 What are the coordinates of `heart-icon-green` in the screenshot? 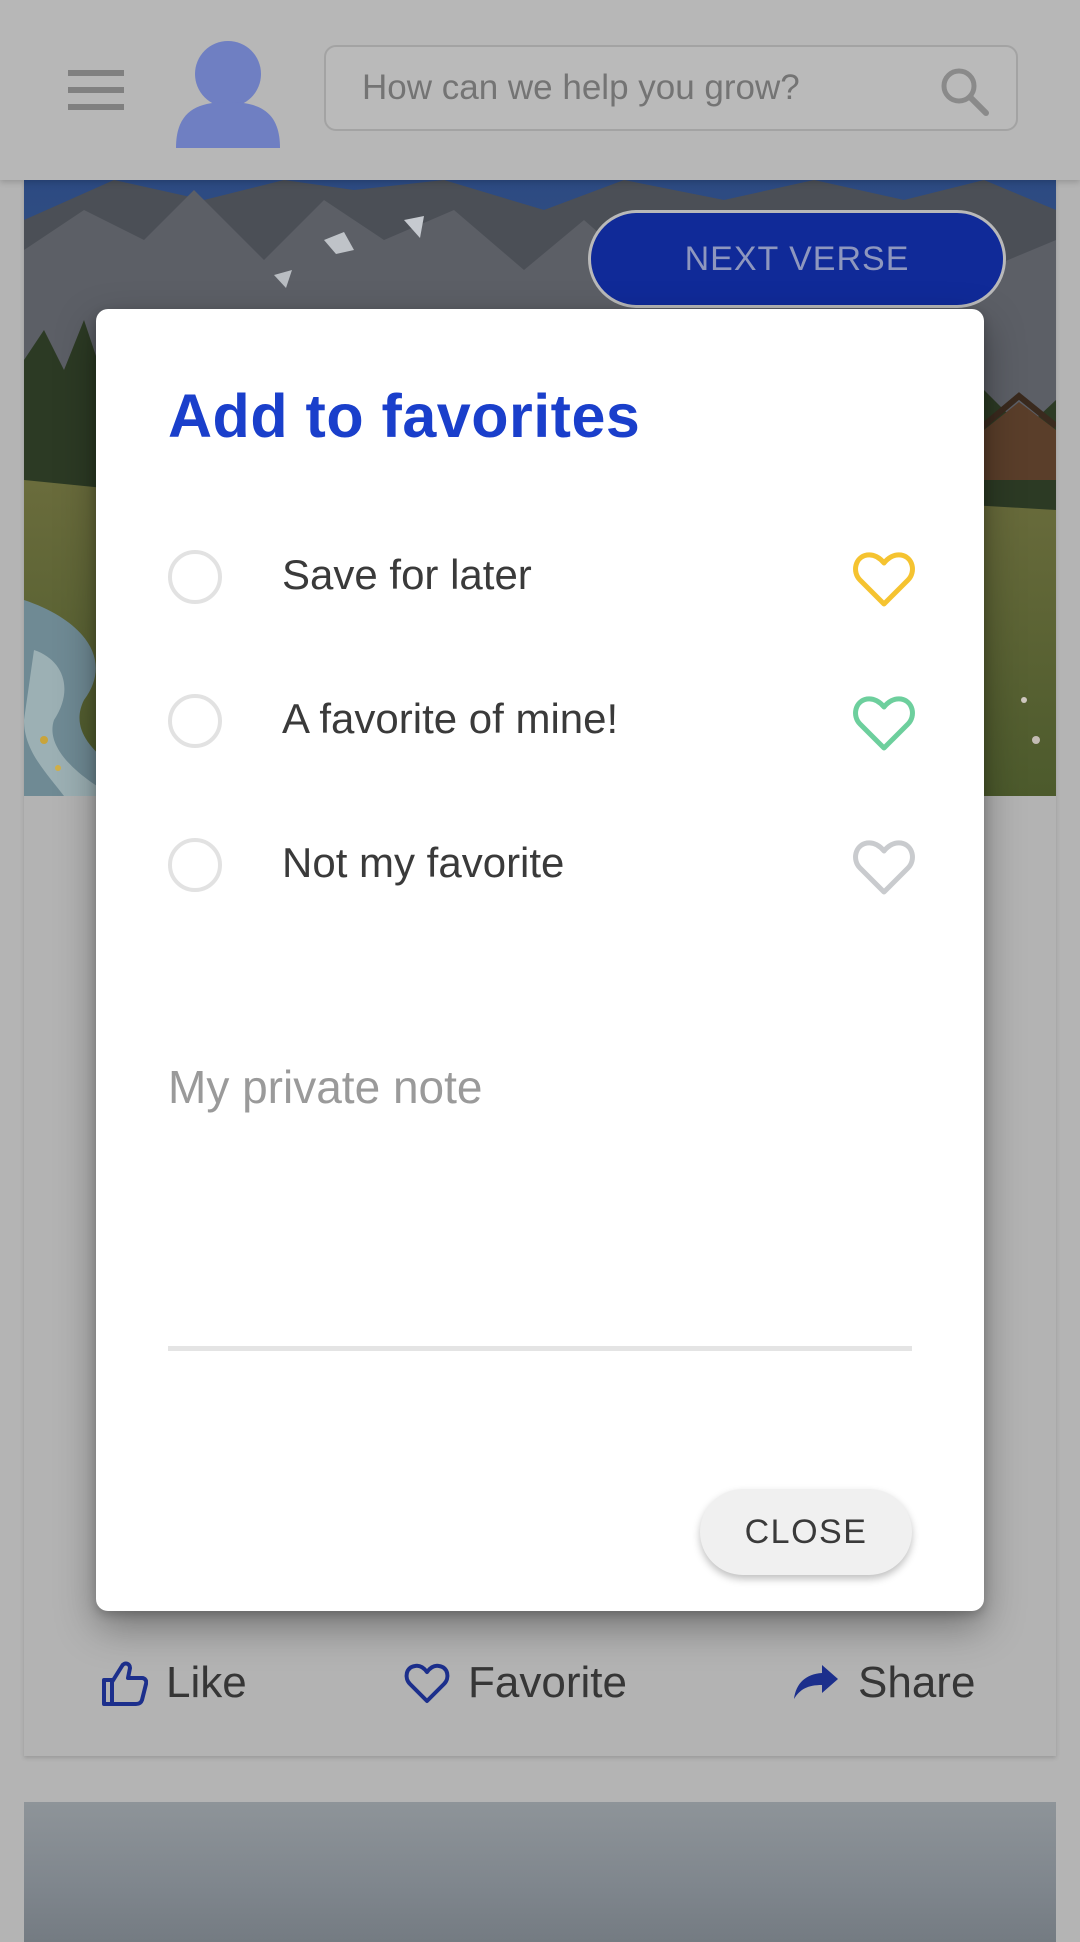 It's located at (884, 723).